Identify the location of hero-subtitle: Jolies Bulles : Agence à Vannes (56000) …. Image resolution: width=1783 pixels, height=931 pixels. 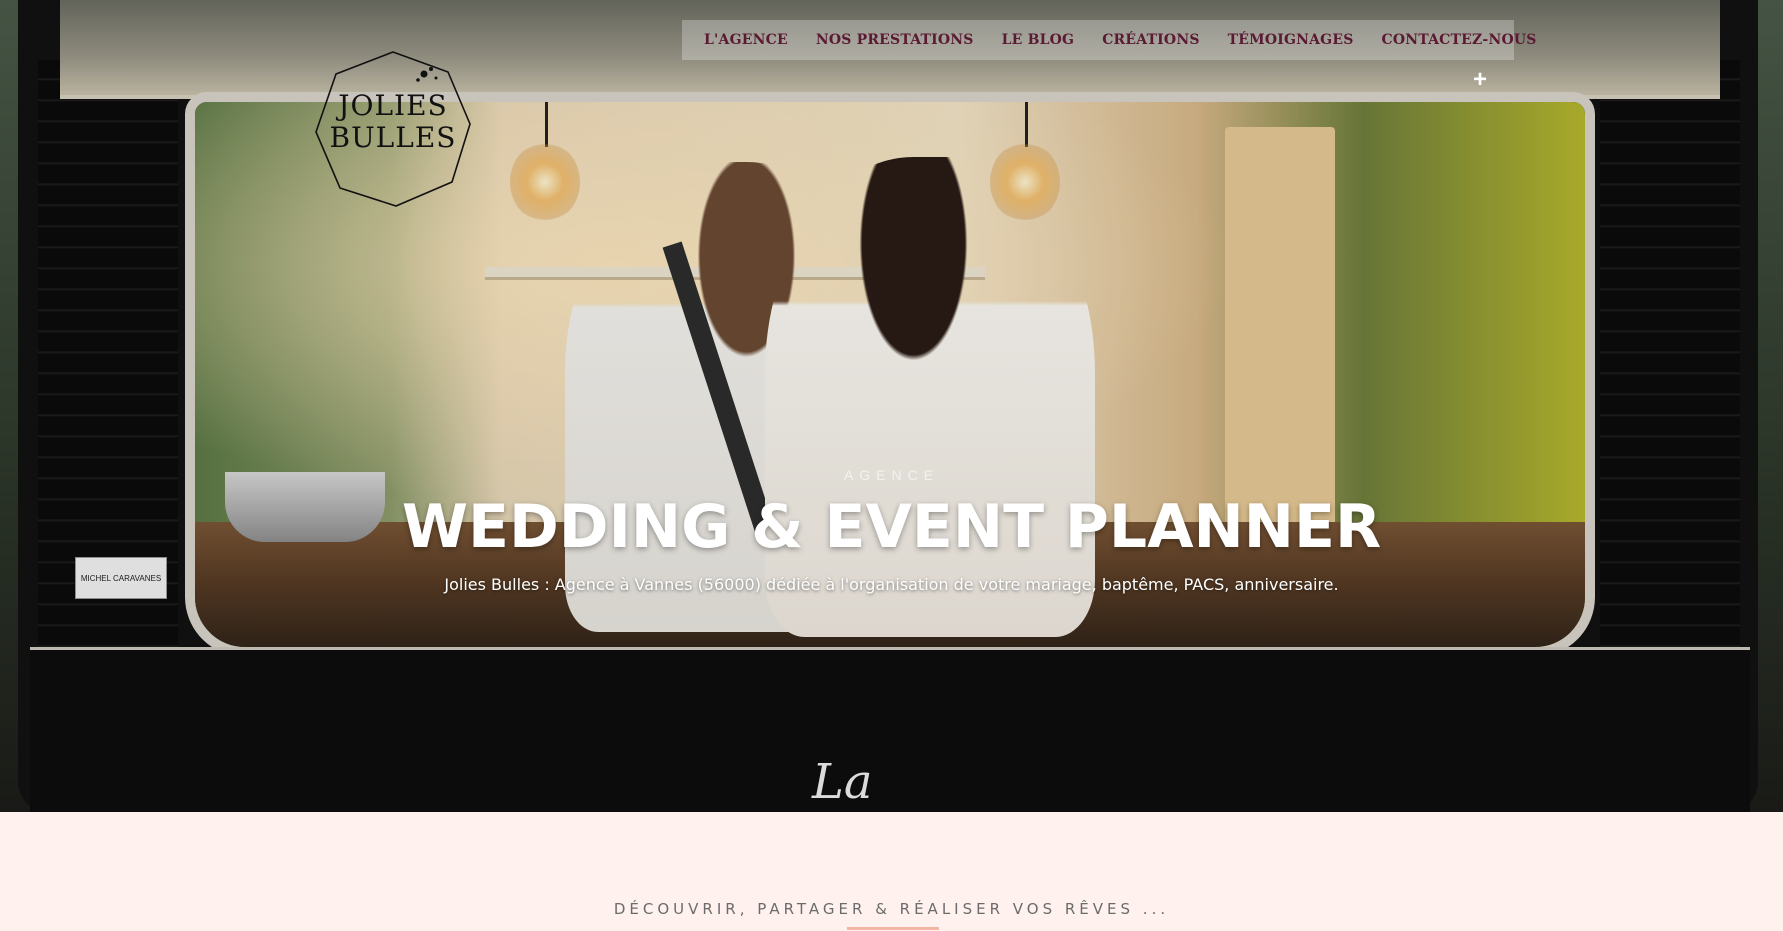
(891, 584).